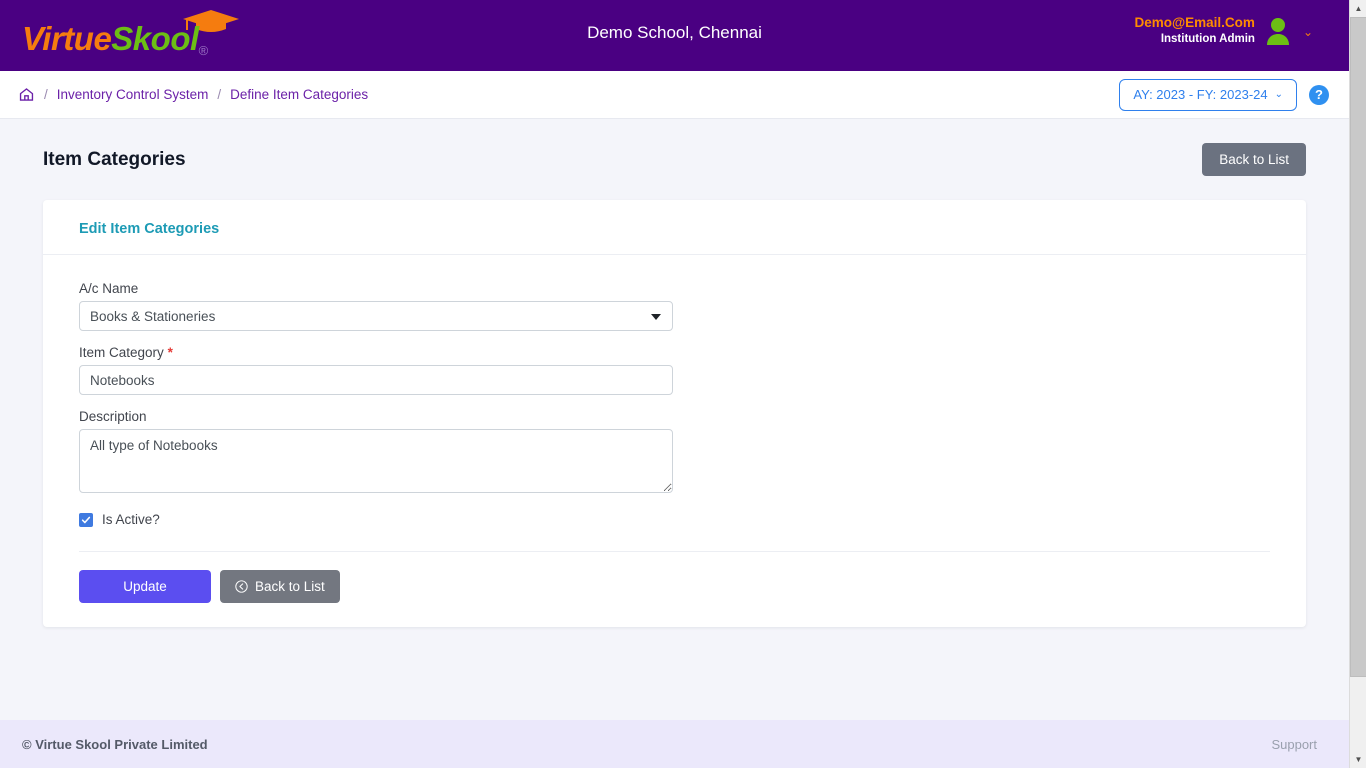 Image resolution: width=1366 pixels, height=768 pixels. I want to click on field-description: Description All type of Notebooks, so click(674, 453).